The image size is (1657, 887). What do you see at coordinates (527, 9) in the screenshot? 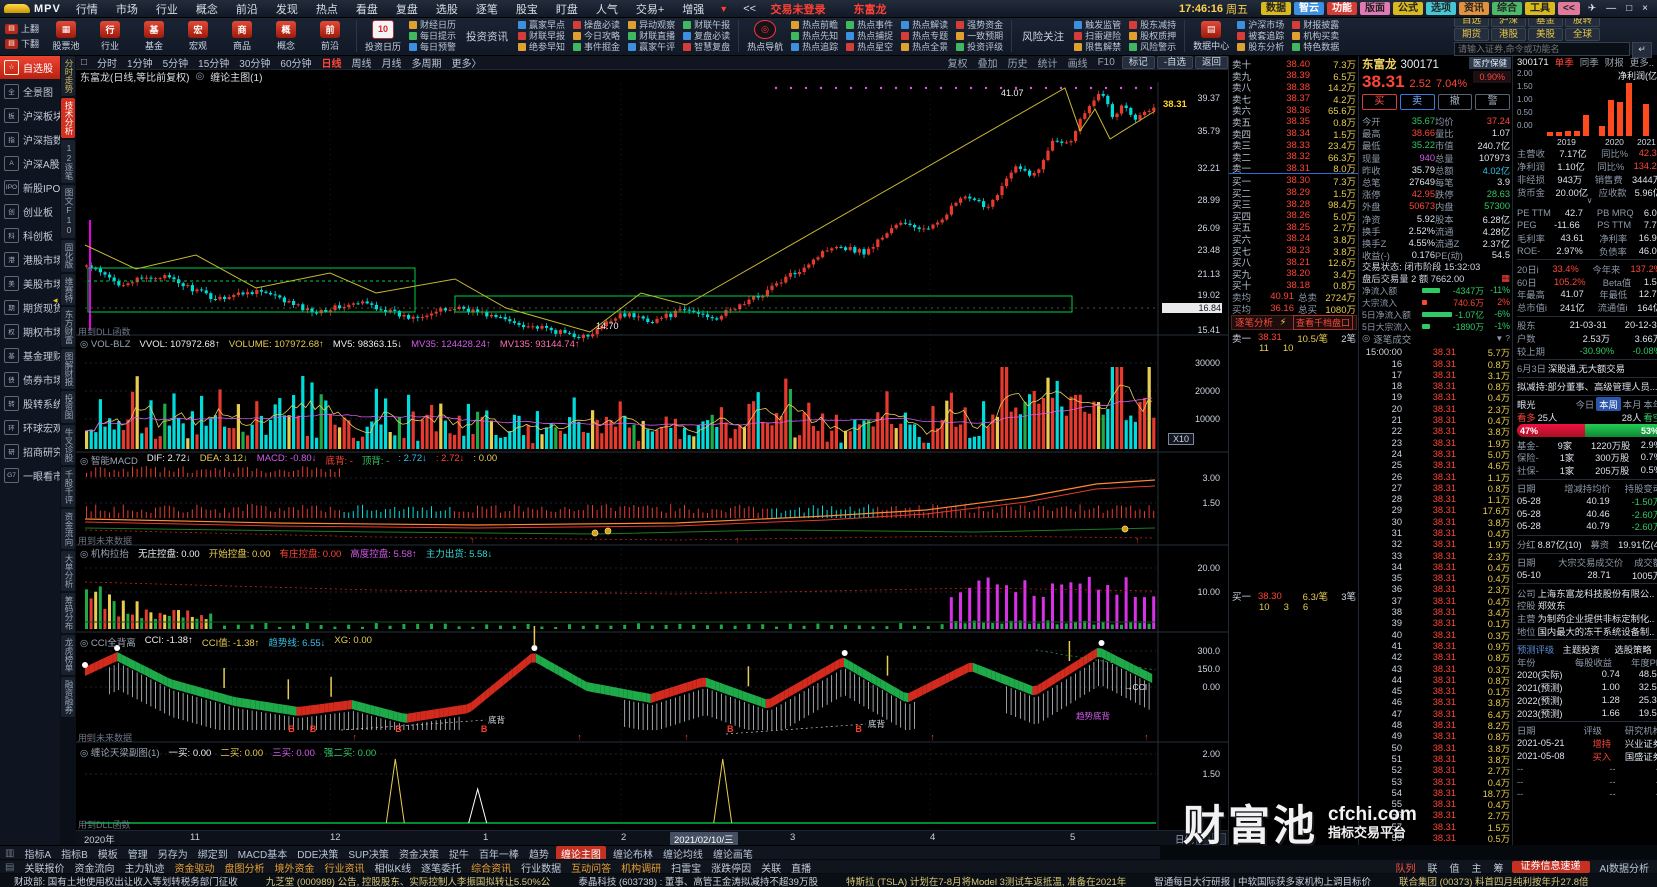
I see `menu-股宝: 股宝` at bounding box center [527, 9].